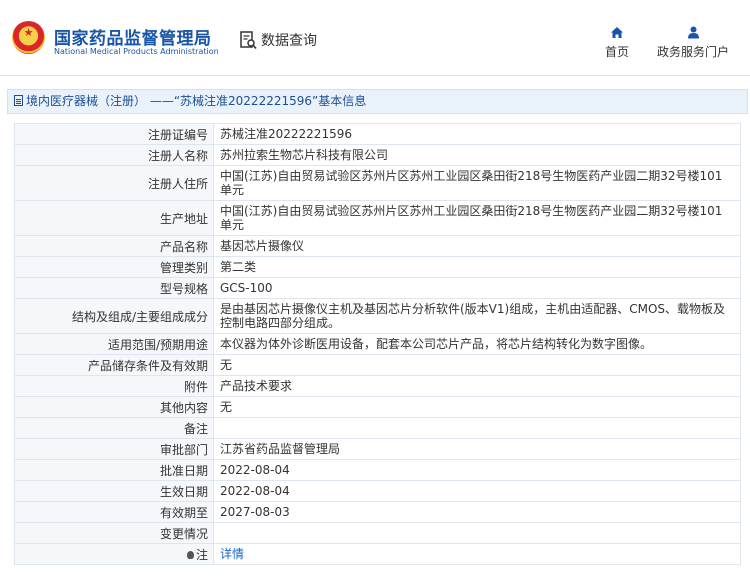 The image size is (750, 581). I want to click on row-label: 变更情况, so click(114, 533).